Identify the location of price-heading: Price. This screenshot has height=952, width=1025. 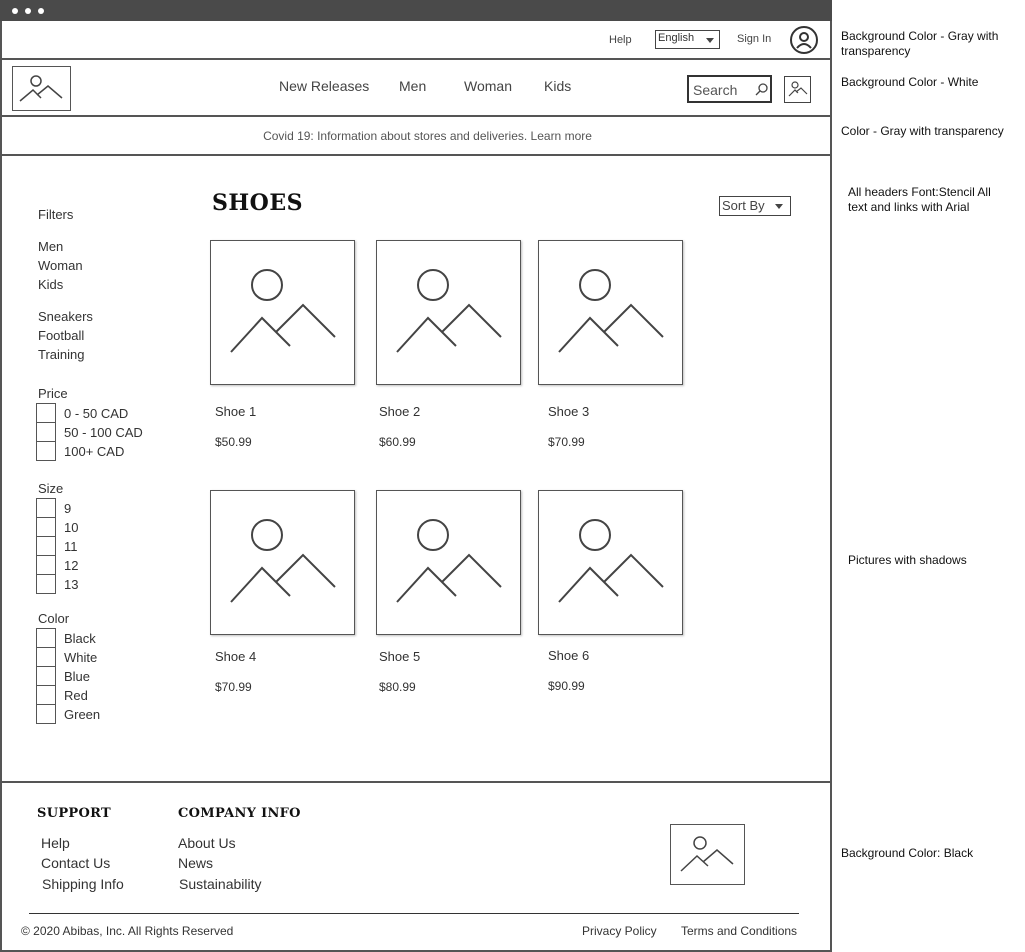
(53, 393).